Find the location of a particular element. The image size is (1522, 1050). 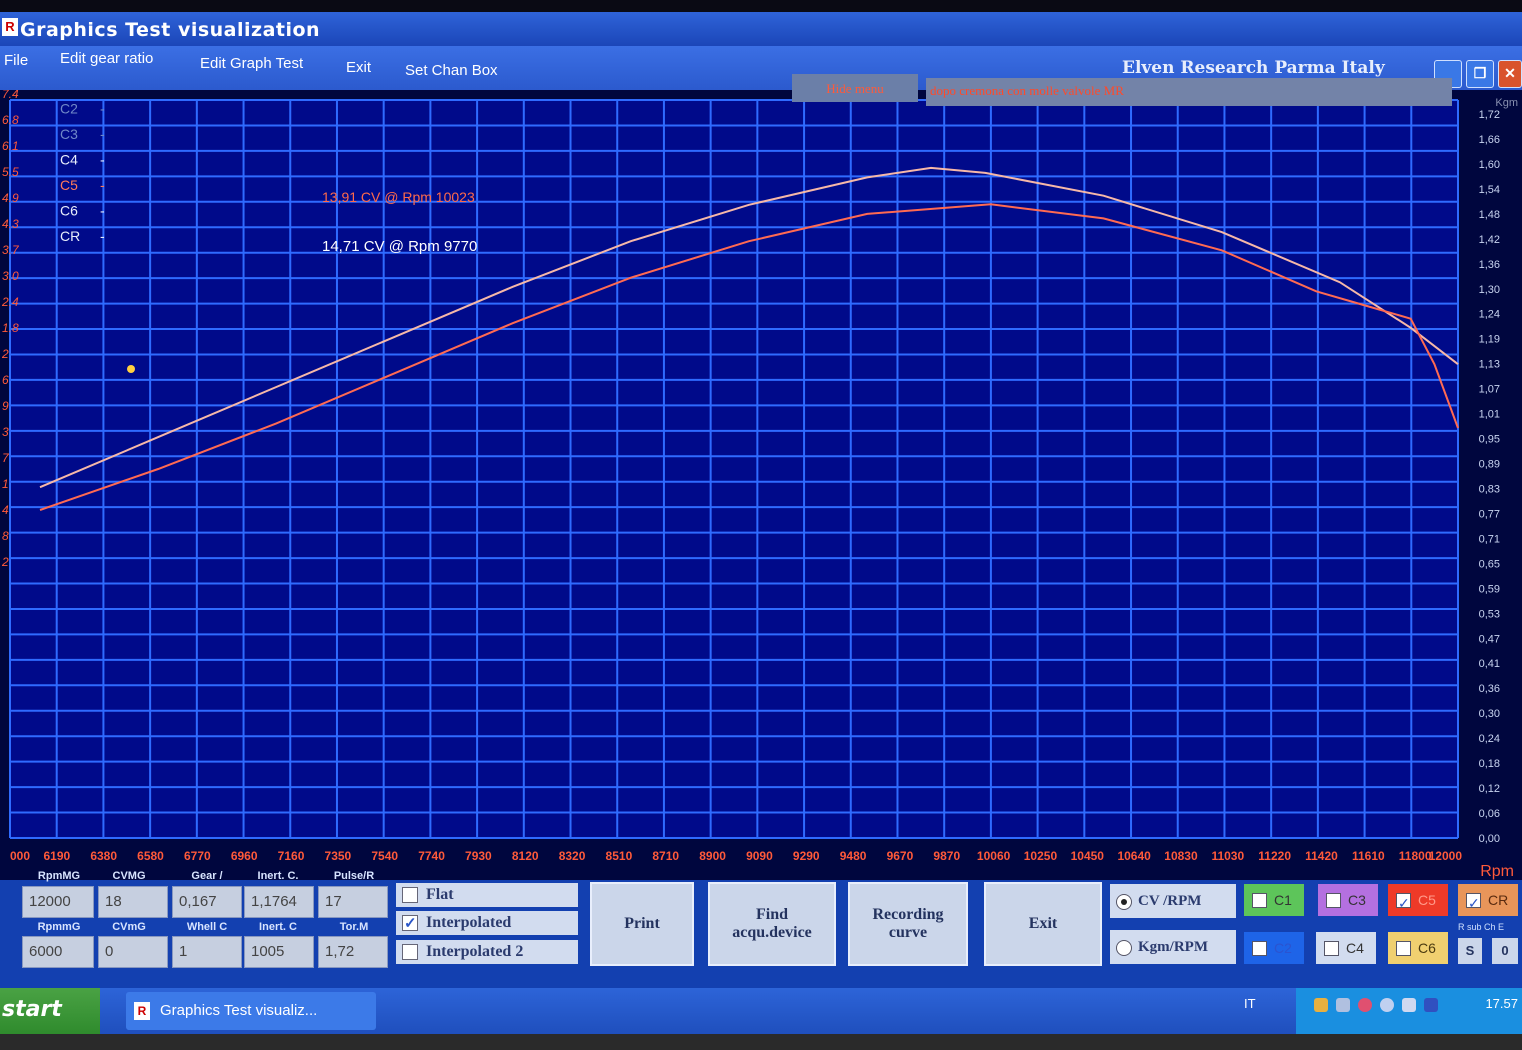

wheel-c-label: Whell C is located at coordinates (207, 927).